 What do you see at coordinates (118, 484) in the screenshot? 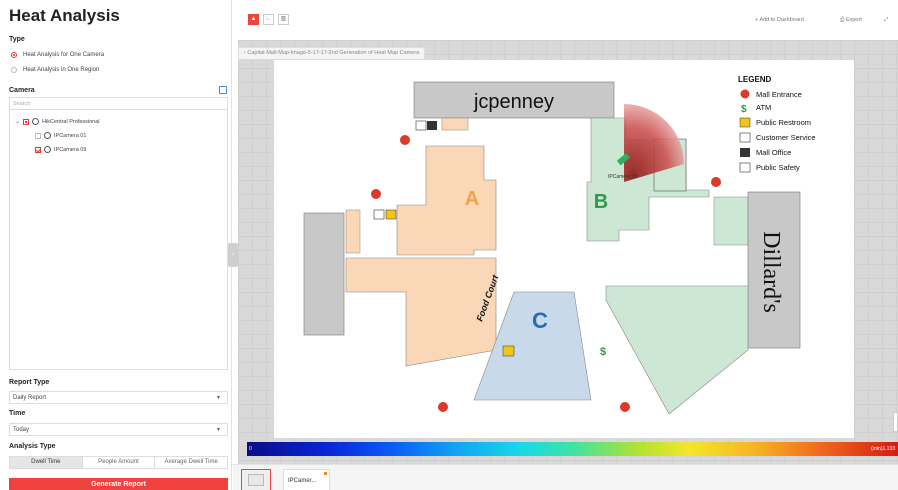
I see `generate-report-button: Generate Report` at bounding box center [118, 484].